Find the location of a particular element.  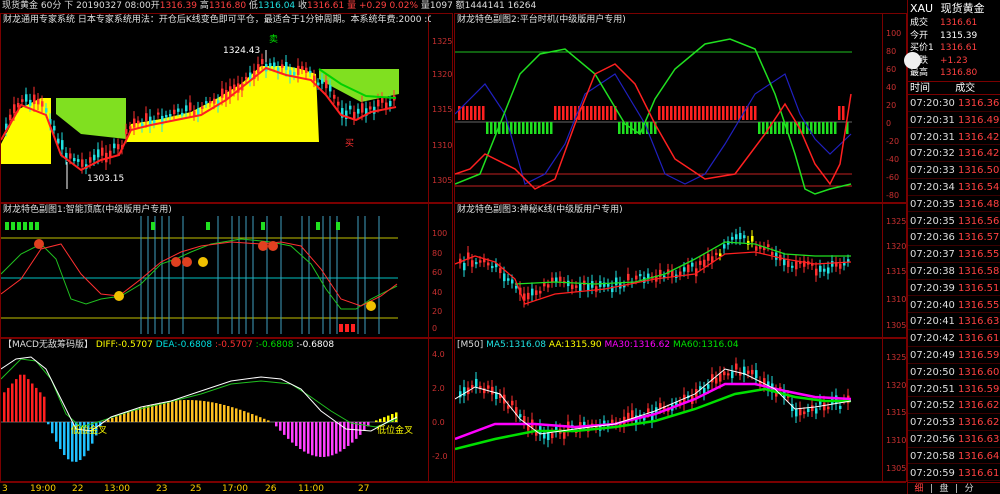

quote-code: XAU is located at coordinates (922, 8).